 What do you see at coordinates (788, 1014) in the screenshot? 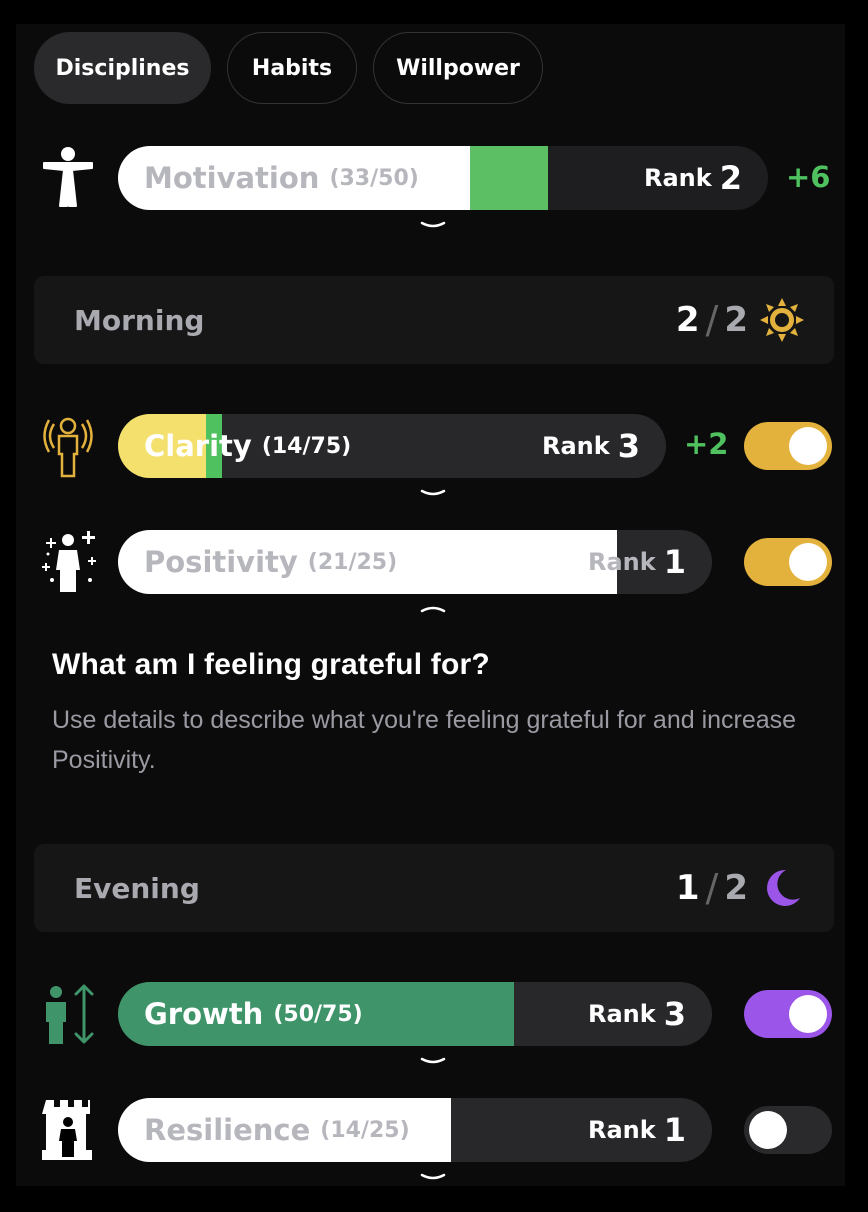
I see `growth-toggle` at bounding box center [788, 1014].